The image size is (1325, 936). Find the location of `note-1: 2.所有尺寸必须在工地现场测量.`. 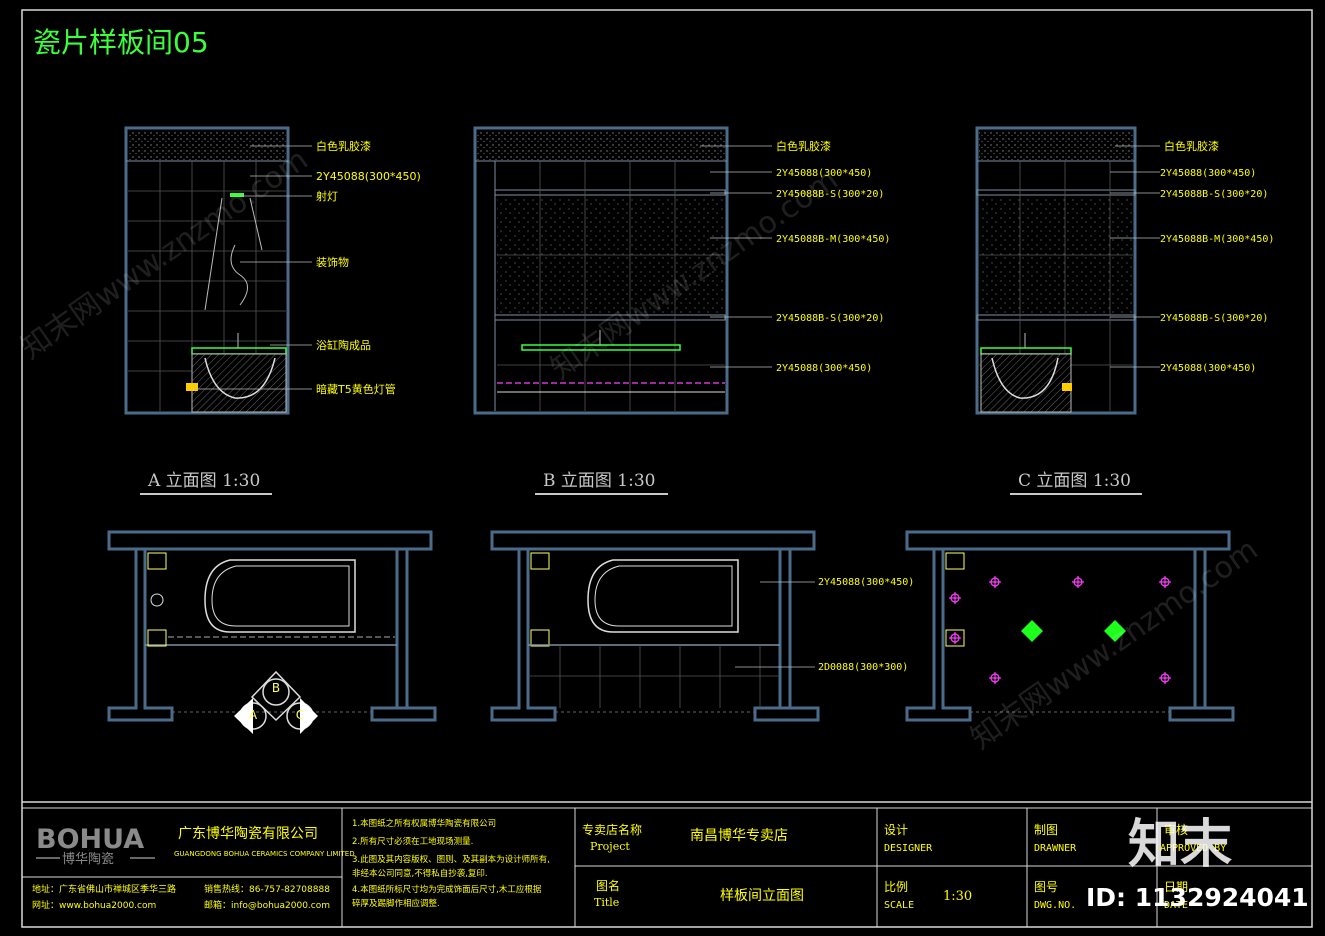

note-1: 2.所有尺寸必须在工地现场测量. is located at coordinates (412, 841).